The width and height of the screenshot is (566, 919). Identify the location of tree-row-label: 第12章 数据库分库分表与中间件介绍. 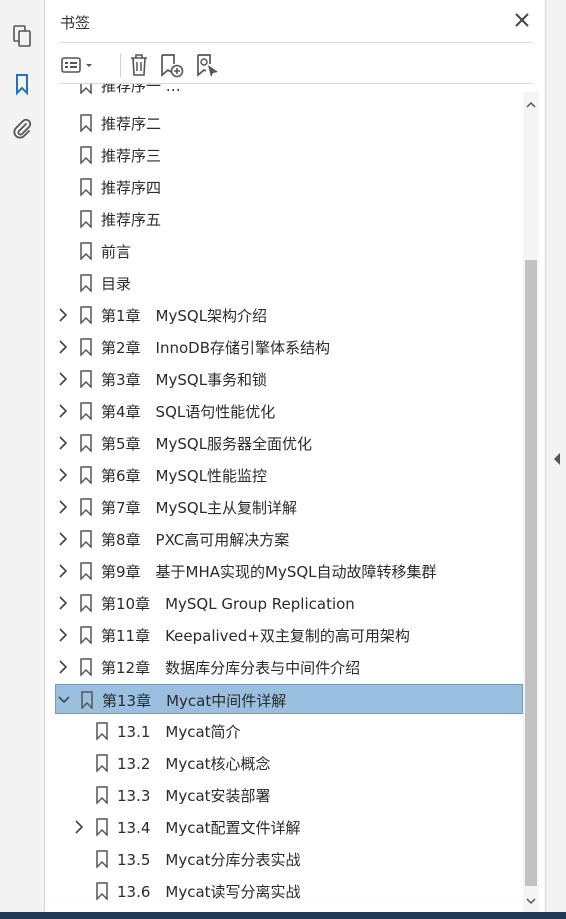
(231, 668).